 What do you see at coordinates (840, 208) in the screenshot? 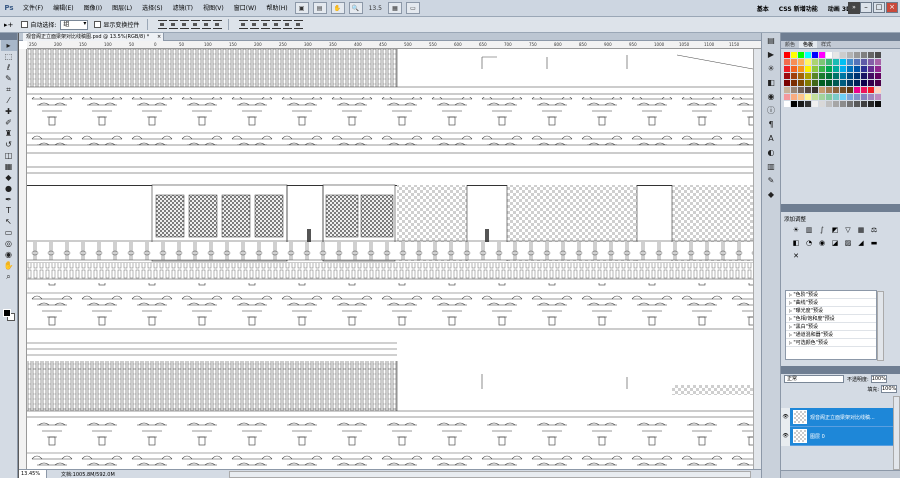
I see `adjustments-panel-header` at bounding box center [840, 208].